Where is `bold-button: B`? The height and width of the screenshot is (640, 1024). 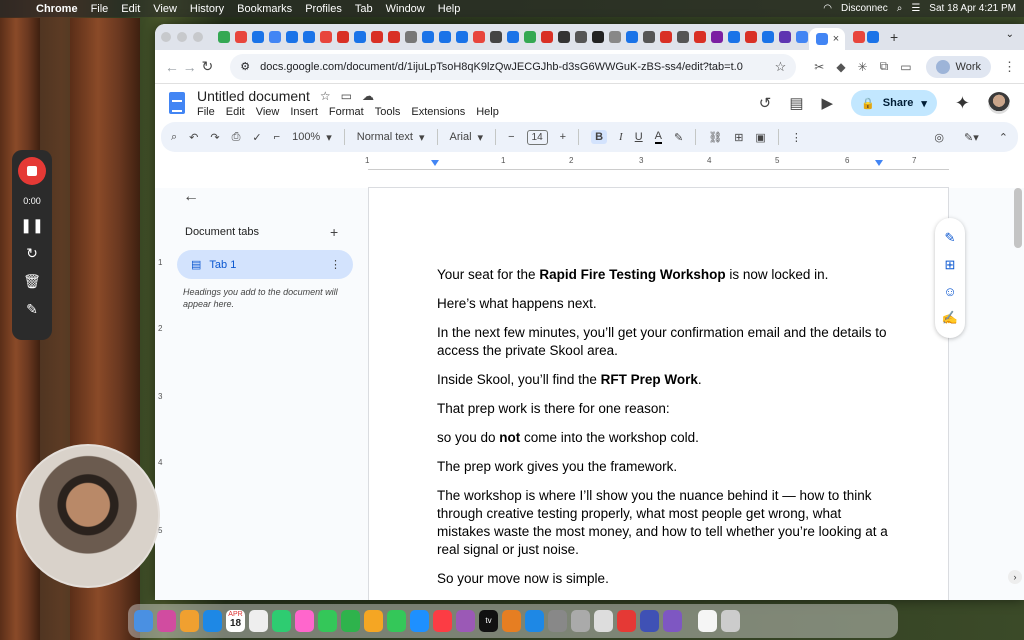
bold-button: B is located at coordinates (599, 137).